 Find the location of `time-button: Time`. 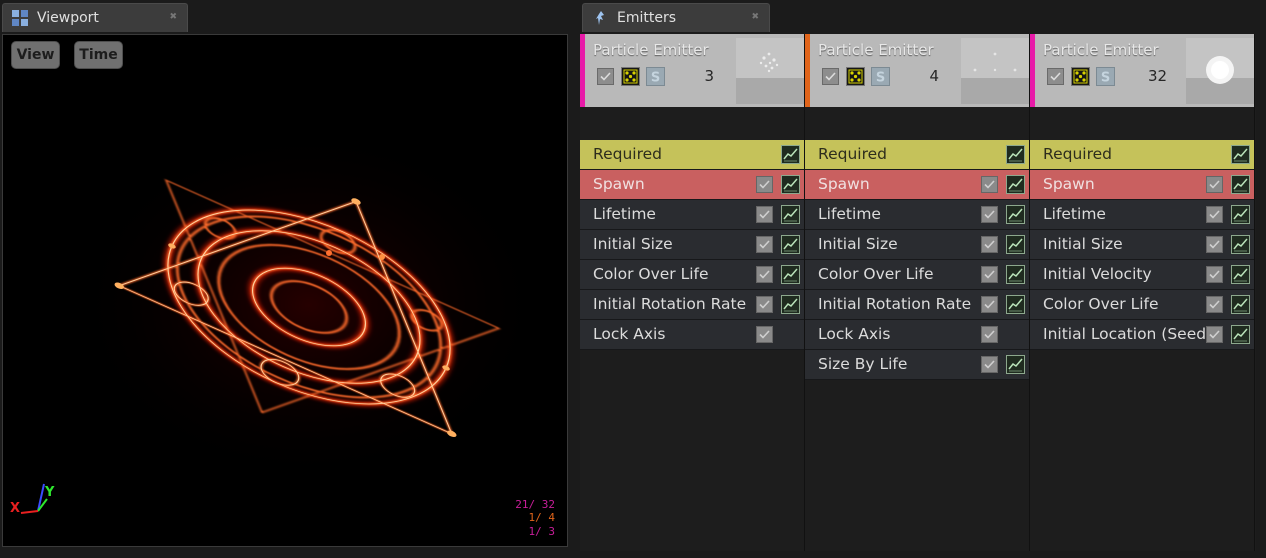

time-button: Time is located at coordinates (98, 55).